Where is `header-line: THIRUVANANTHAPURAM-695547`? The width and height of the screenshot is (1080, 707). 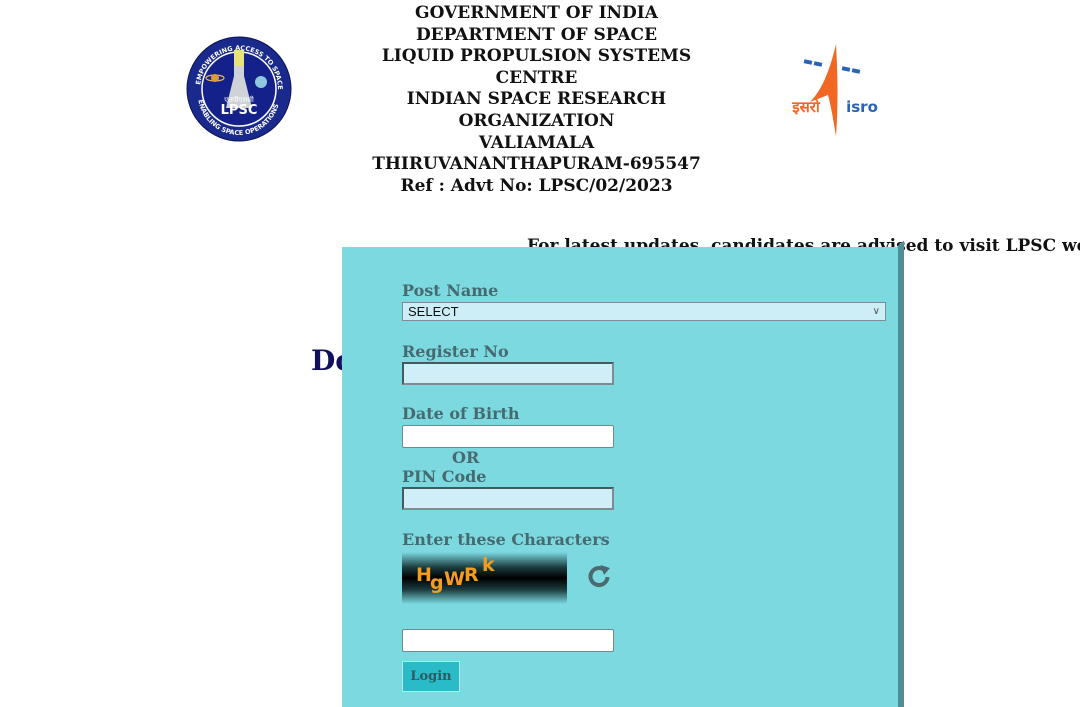
header-line: THIRUVANANTHAPURAM-695547 is located at coordinates (536, 164).